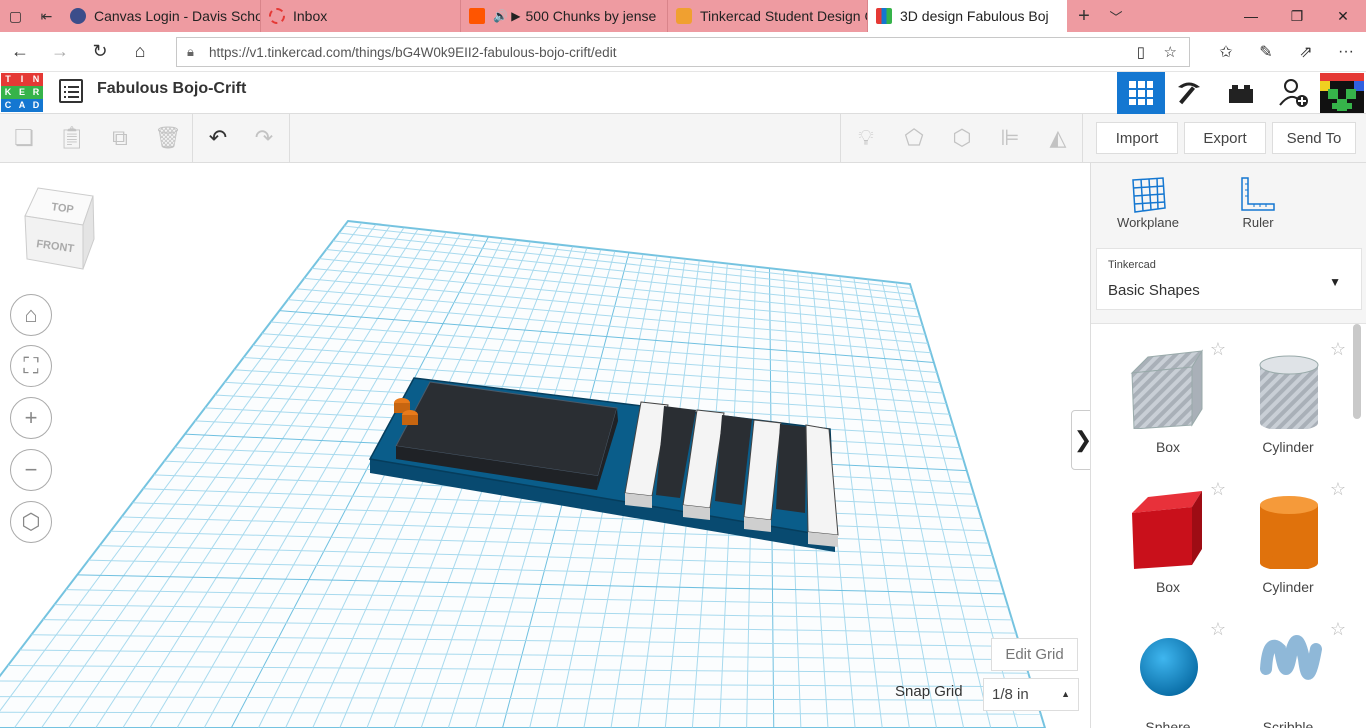  What do you see at coordinates (24, 138) in the screenshot?
I see `copy-icon: ❏` at bounding box center [24, 138].